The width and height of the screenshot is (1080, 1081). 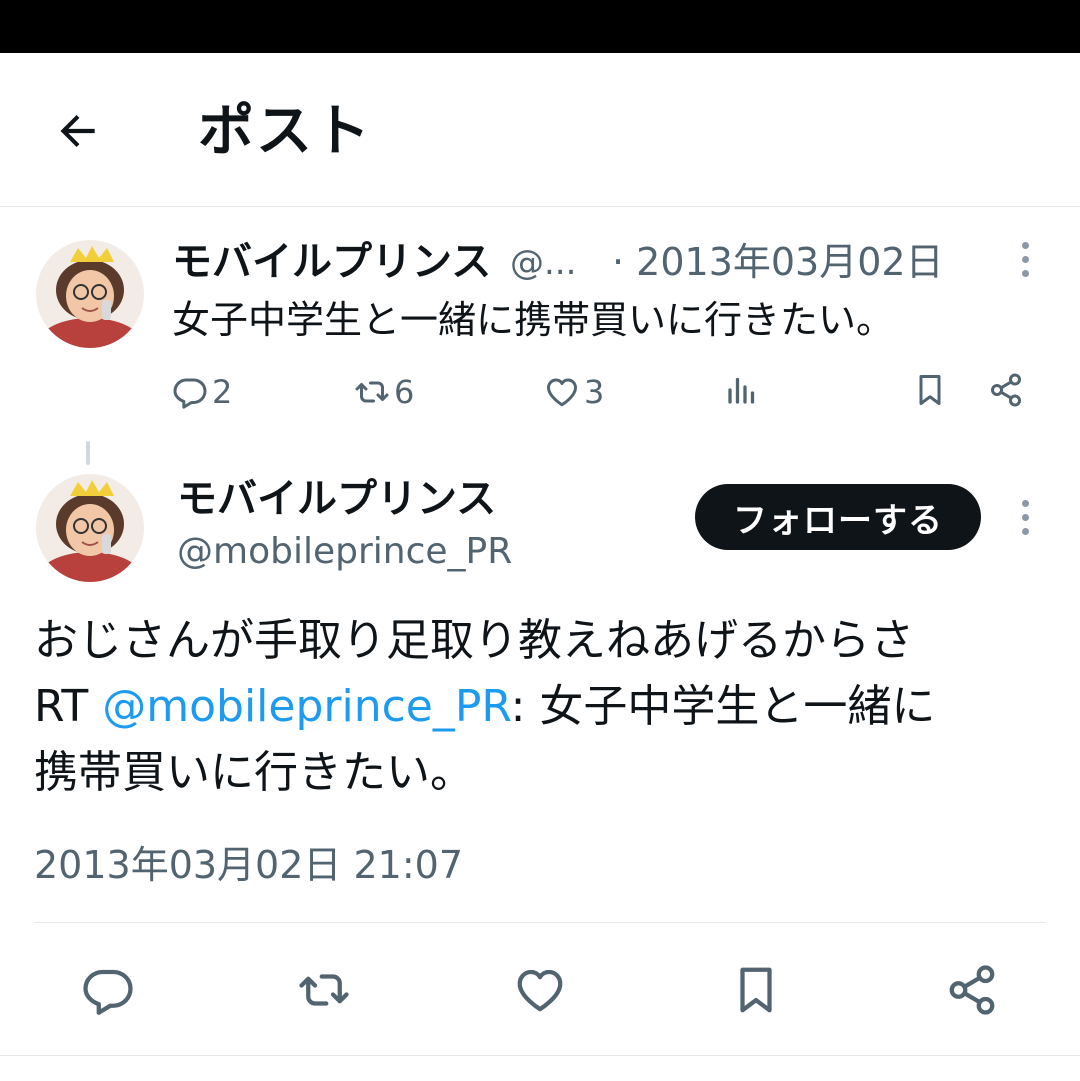 I want to click on like-button, so click(x=540, y=990).